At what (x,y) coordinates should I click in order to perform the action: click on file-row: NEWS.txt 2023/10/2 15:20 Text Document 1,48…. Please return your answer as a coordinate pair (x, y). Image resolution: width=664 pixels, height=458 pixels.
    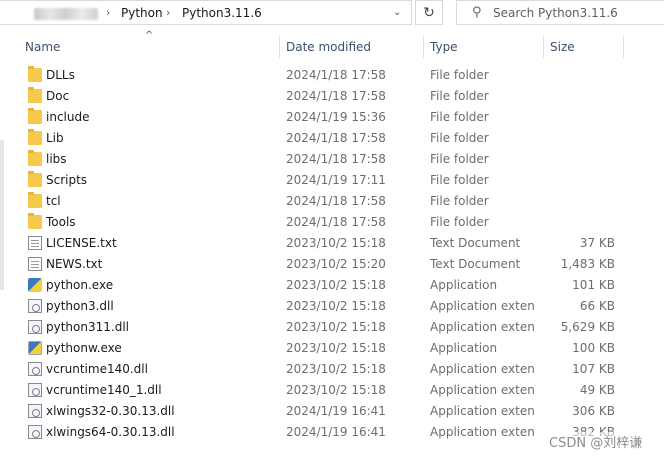
    Looking at the image, I should click on (330, 264).